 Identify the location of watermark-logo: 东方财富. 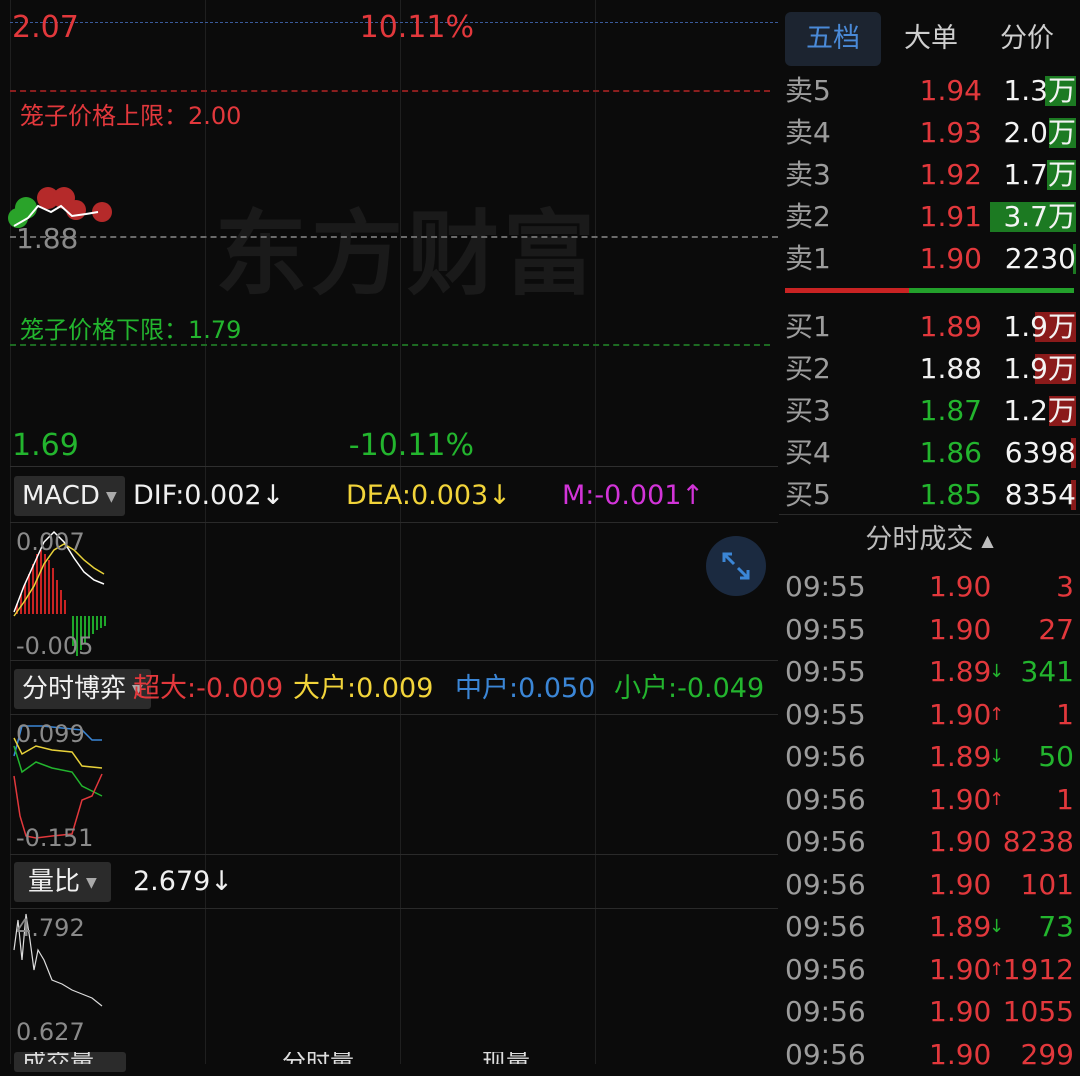
(407, 254).